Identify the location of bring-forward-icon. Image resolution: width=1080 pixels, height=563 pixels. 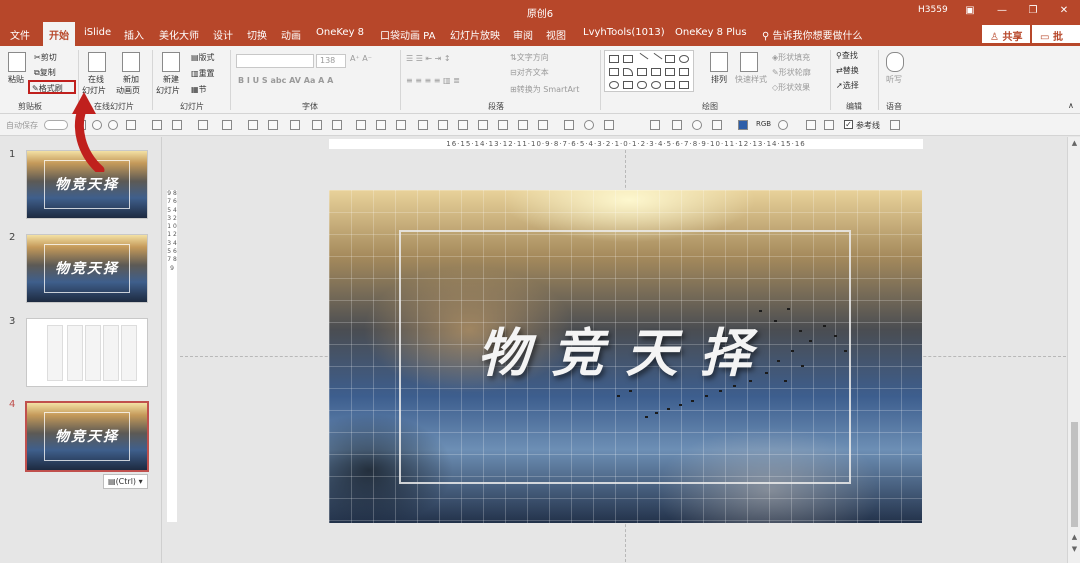
(295, 125).